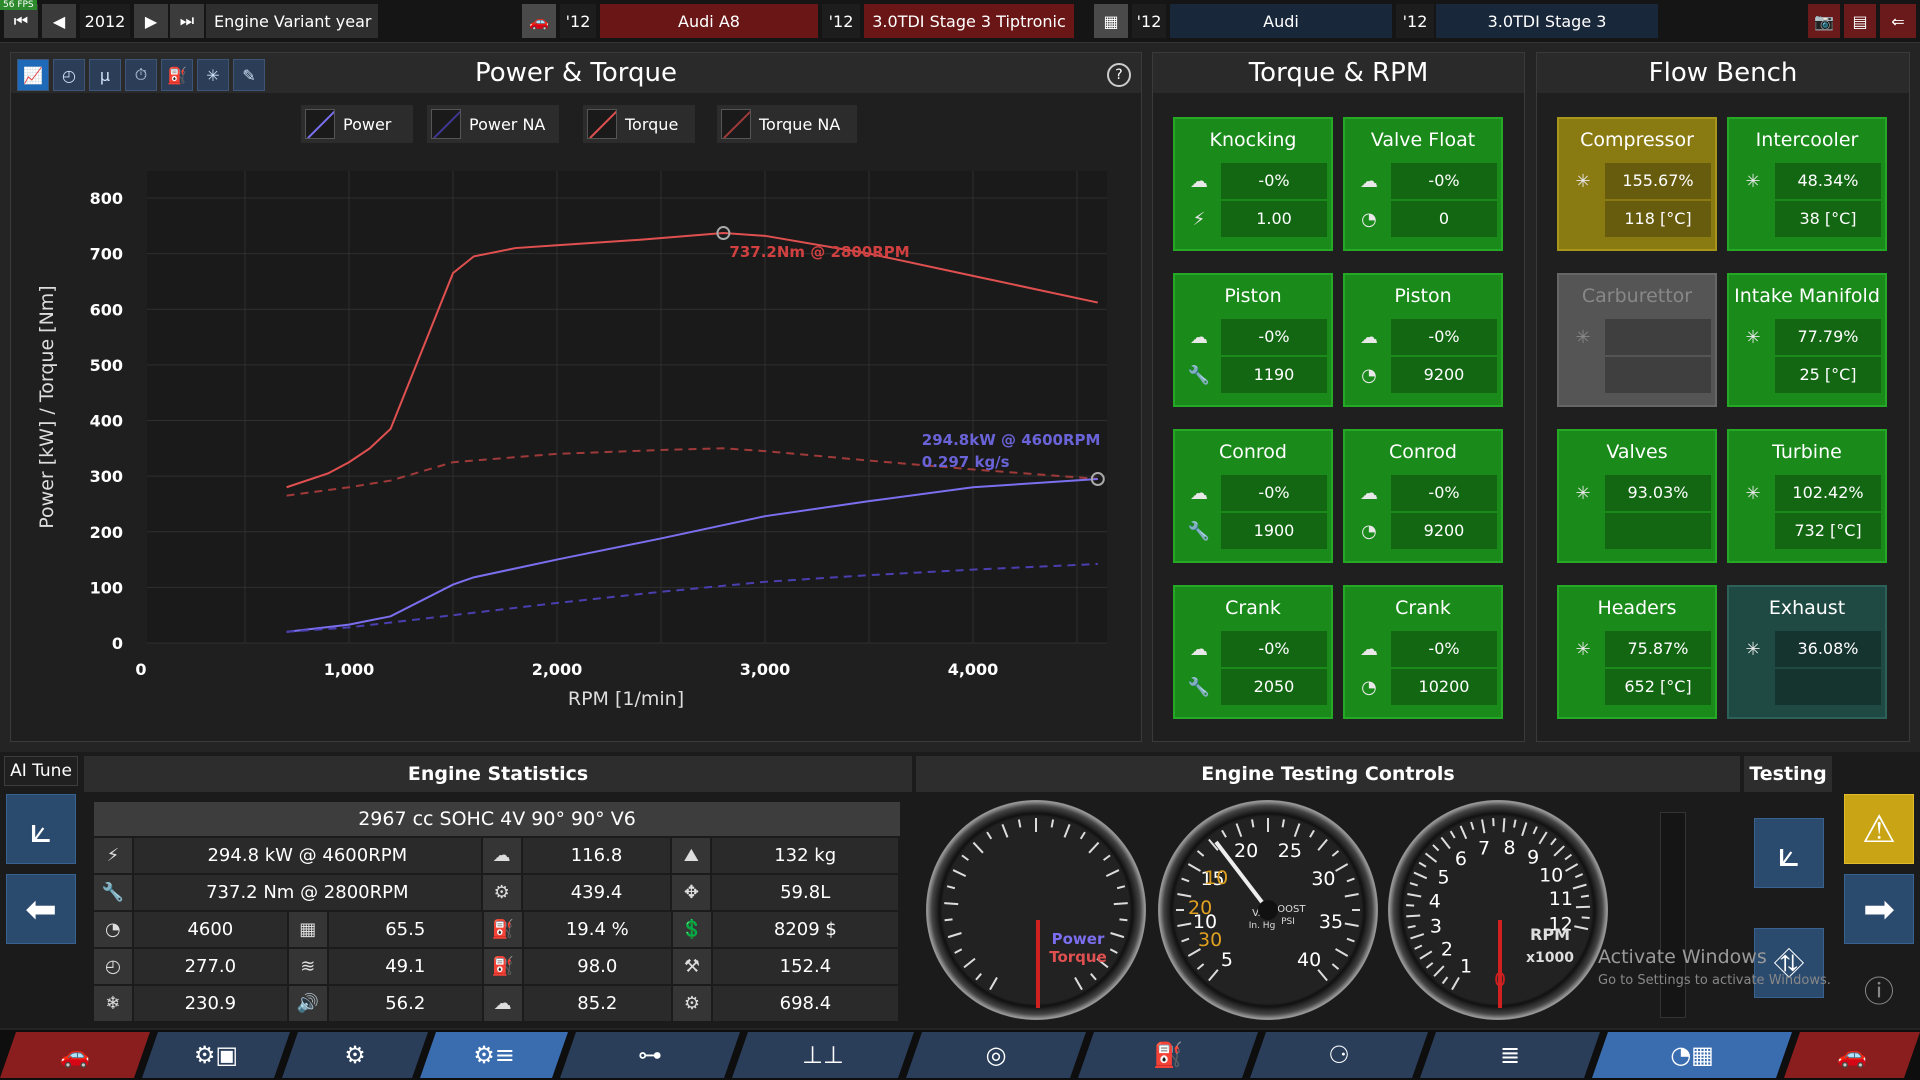 This screenshot has height=1080, width=1920. Describe the element at coordinates (494, 1055) in the screenshot. I see `nav-engine-tune-icon: ⚙≡` at that location.